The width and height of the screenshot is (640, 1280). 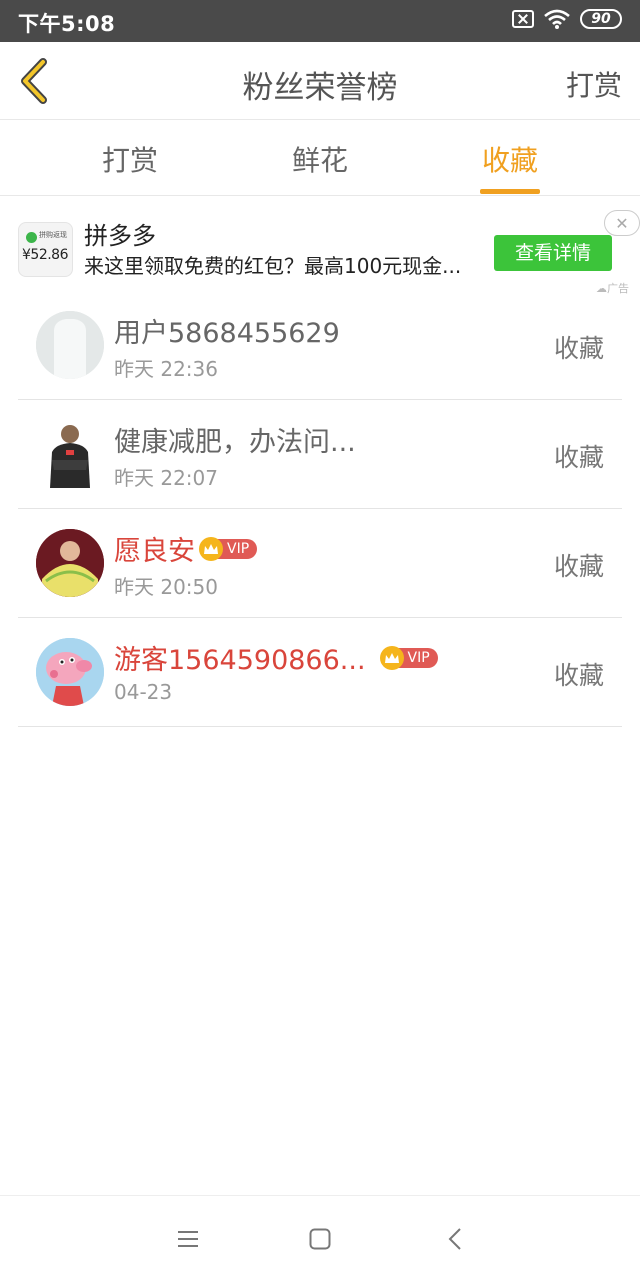 What do you see at coordinates (320, 21) in the screenshot?
I see `status-bar: 下午5:08 90` at bounding box center [320, 21].